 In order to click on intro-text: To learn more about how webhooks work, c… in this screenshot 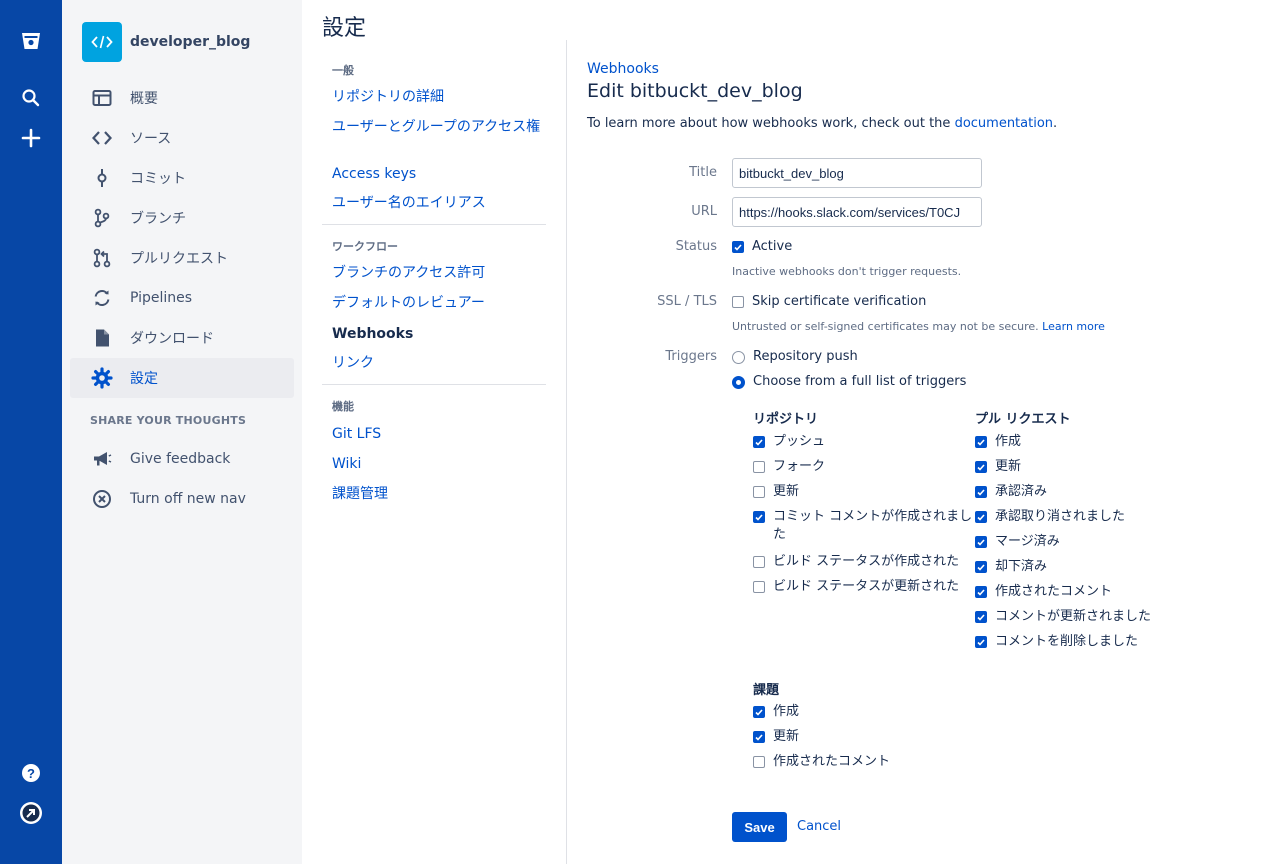, I will do `click(822, 123)`.